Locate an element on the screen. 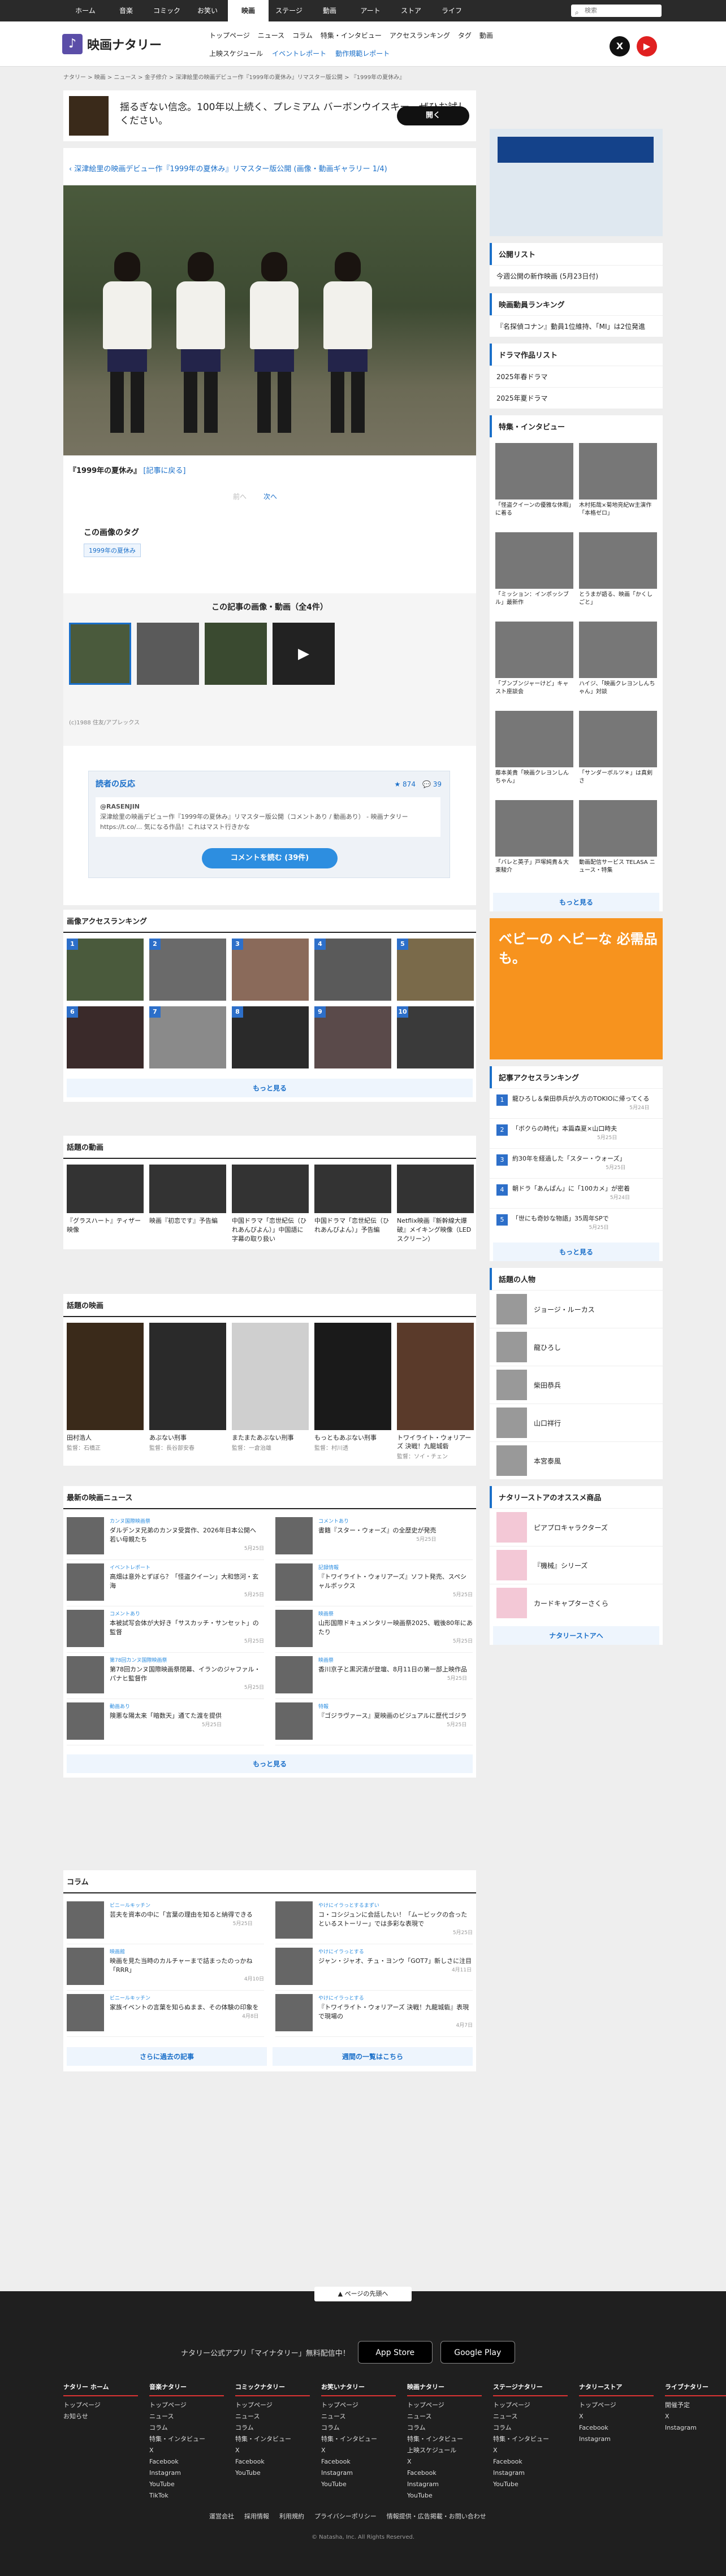 The width and height of the screenshot is (726, 2576). video-item: 映画『初恋です』予告編 is located at coordinates (188, 1204).